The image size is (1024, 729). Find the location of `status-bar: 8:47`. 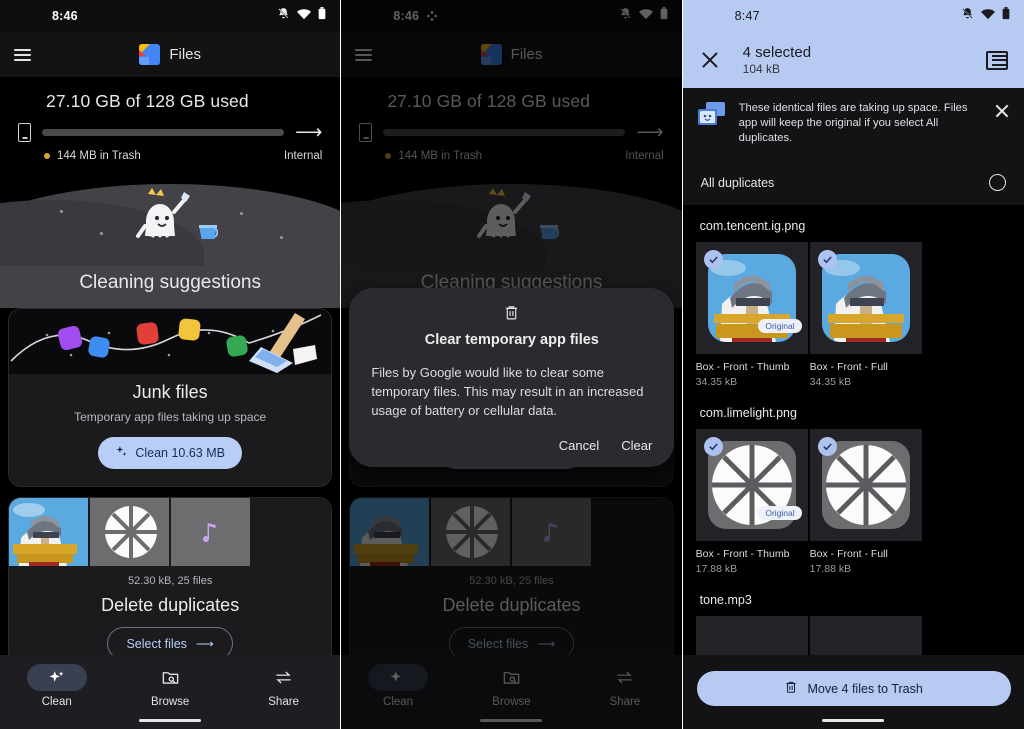

status-bar: 8:47 is located at coordinates (853, 16).